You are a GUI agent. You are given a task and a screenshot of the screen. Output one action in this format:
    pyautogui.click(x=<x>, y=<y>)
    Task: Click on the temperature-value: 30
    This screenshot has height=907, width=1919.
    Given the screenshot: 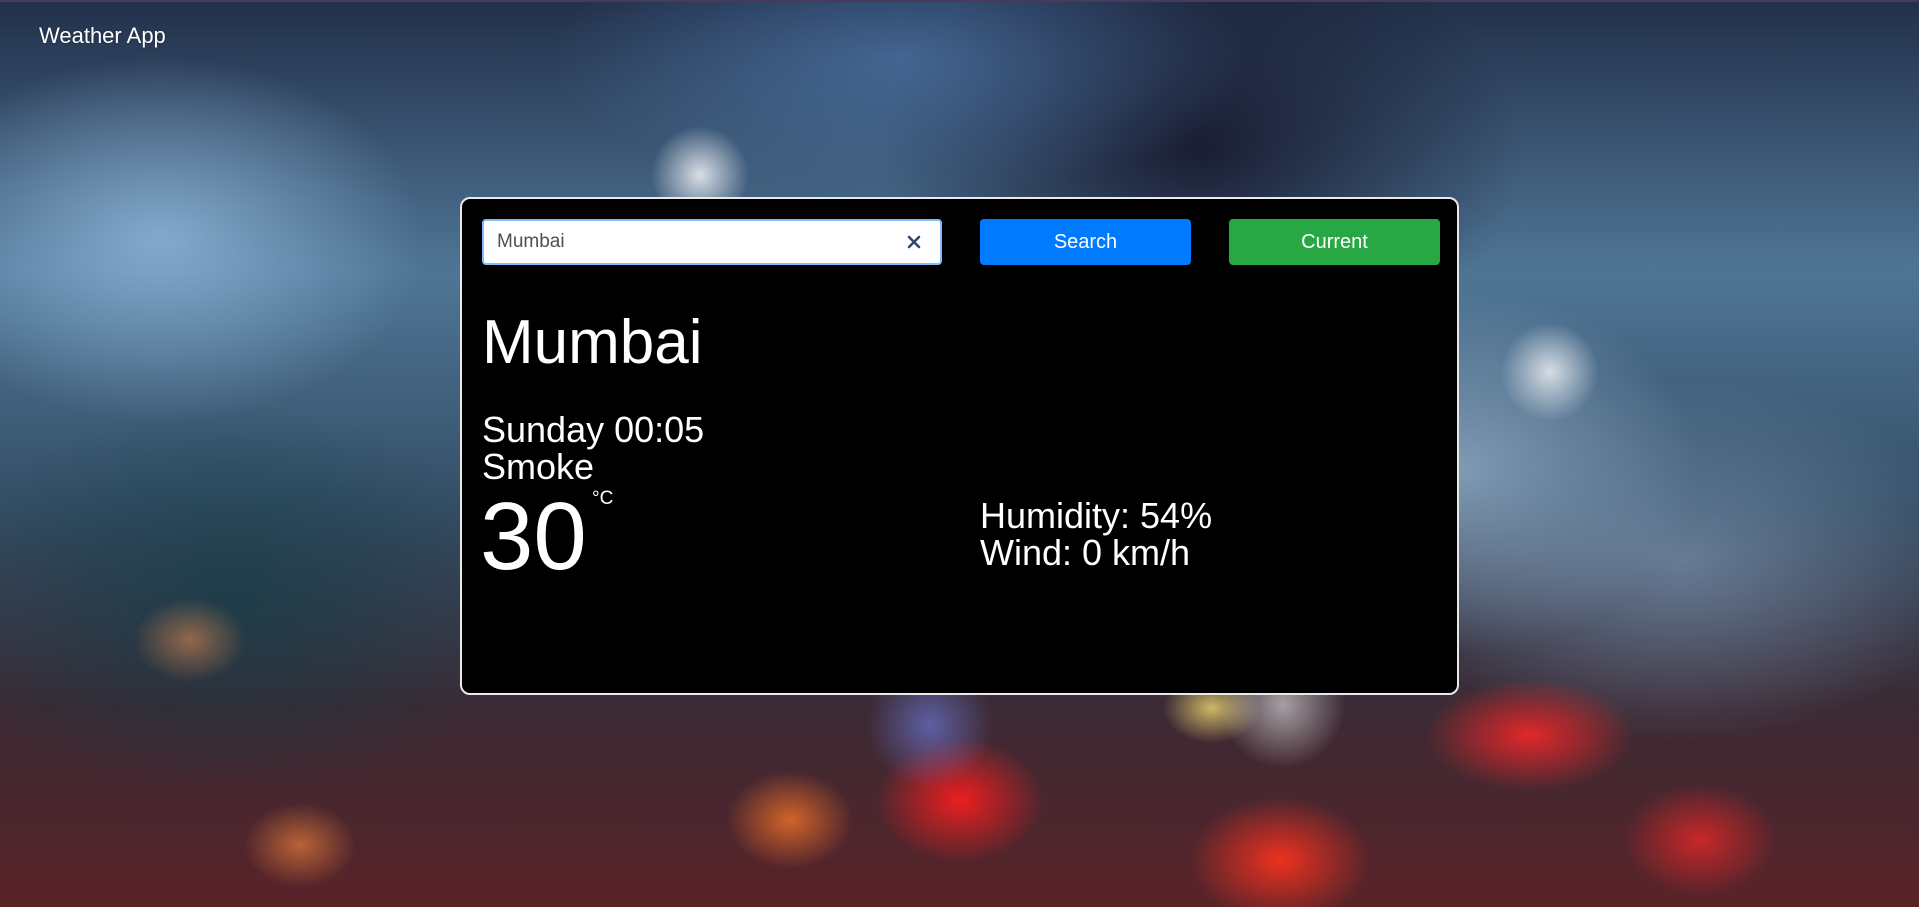 What is the action you would take?
    pyautogui.click(x=533, y=536)
    